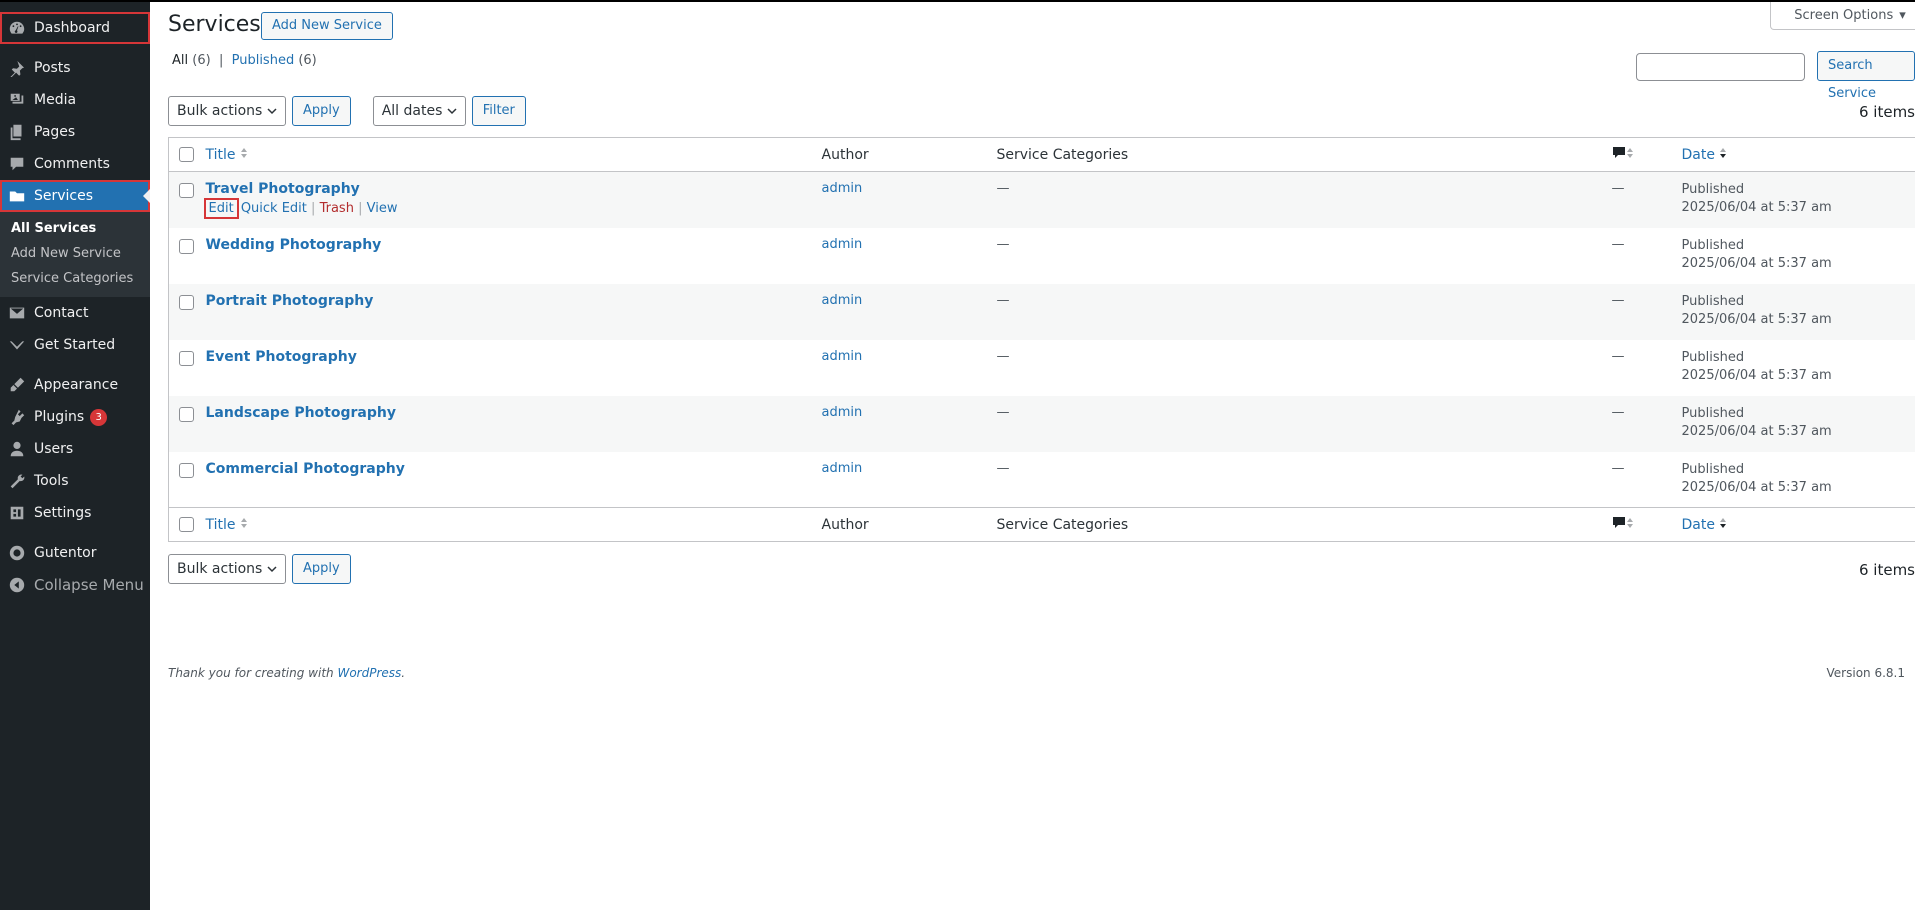 This screenshot has height=910, width=1915. I want to click on submenu-add-new-service: Add New Service, so click(75, 253).